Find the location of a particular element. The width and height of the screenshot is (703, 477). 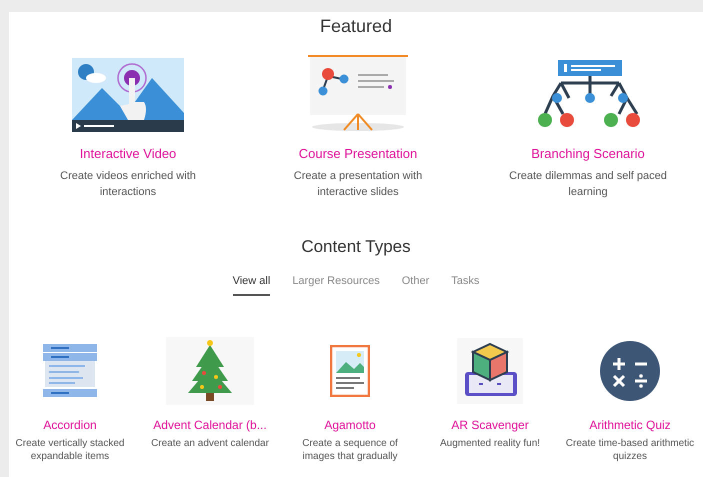

content-type-description: Augmented reality fun! is located at coordinates (490, 443).